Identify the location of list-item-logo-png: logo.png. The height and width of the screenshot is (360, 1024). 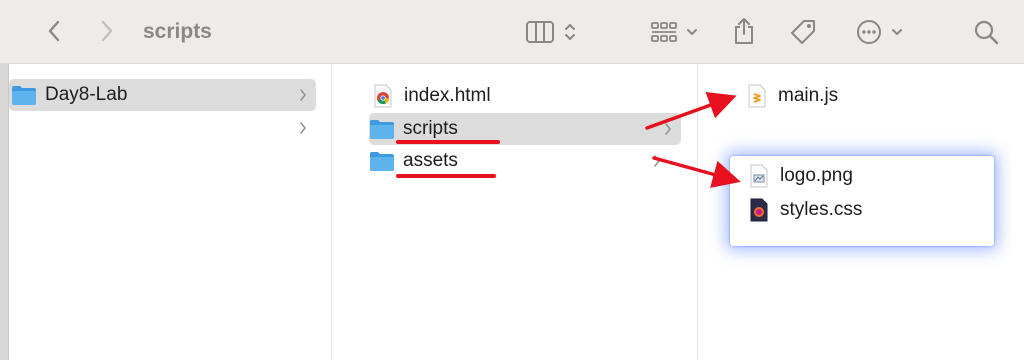
(861, 176).